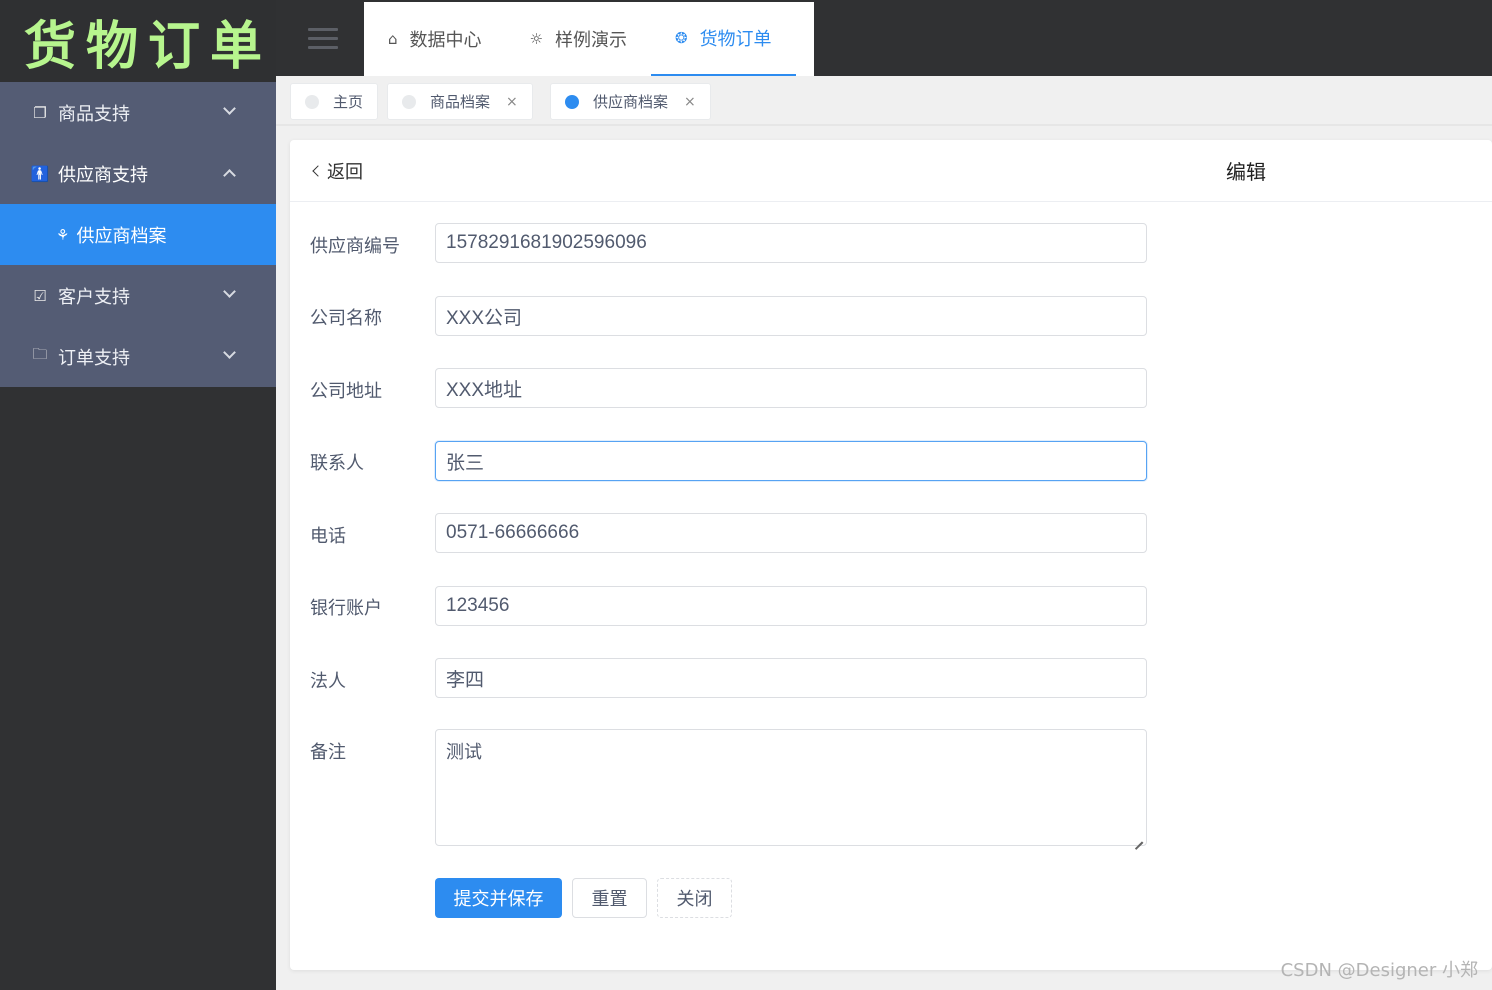 This screenshot has width=1492, height=990. I want to click on company-name-field: XXX公司, so click(791, 316).